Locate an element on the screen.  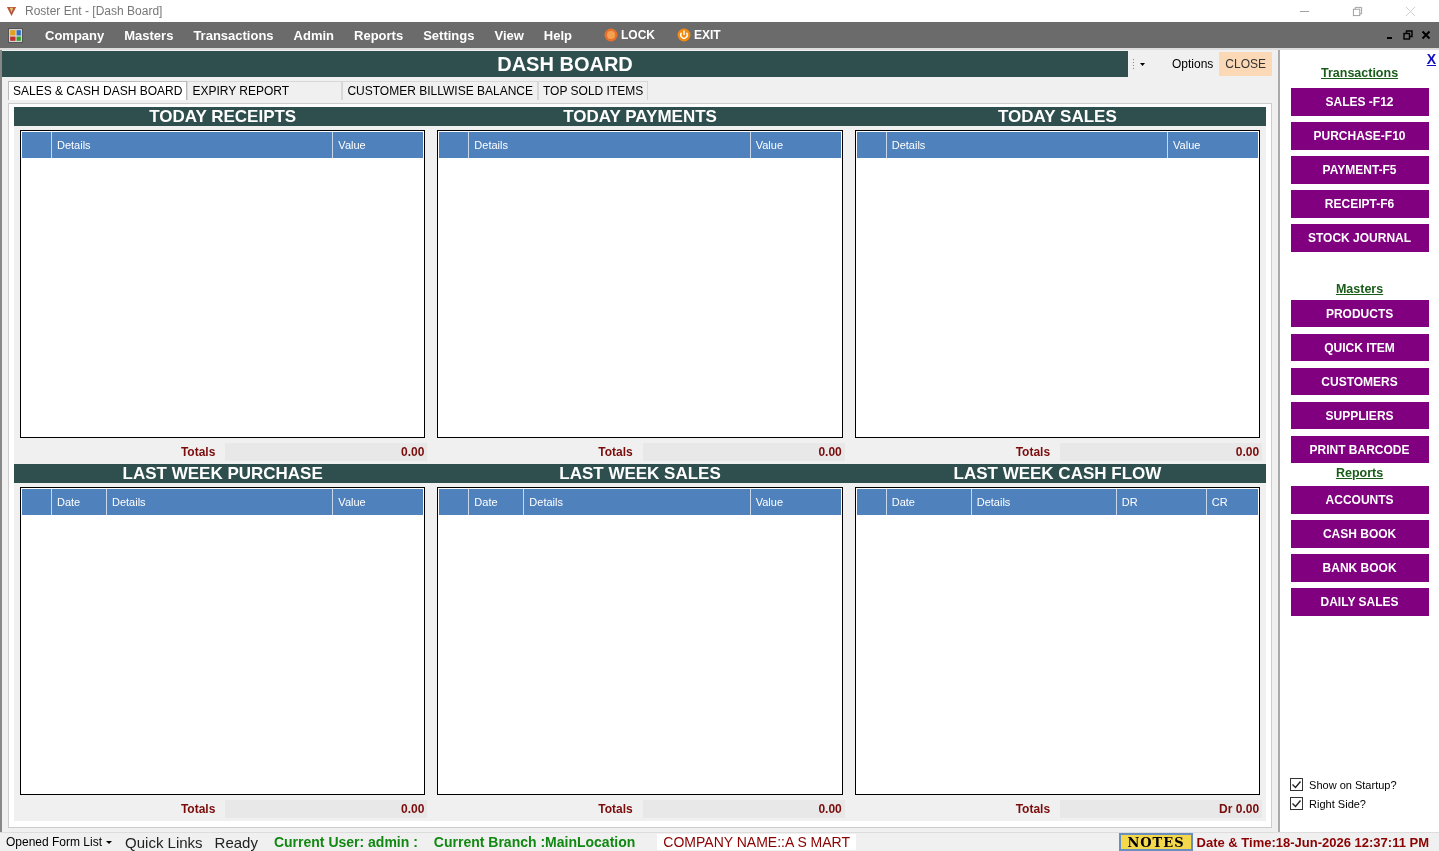
close-sidebar-button: X is located at coordinates (1431, 59).